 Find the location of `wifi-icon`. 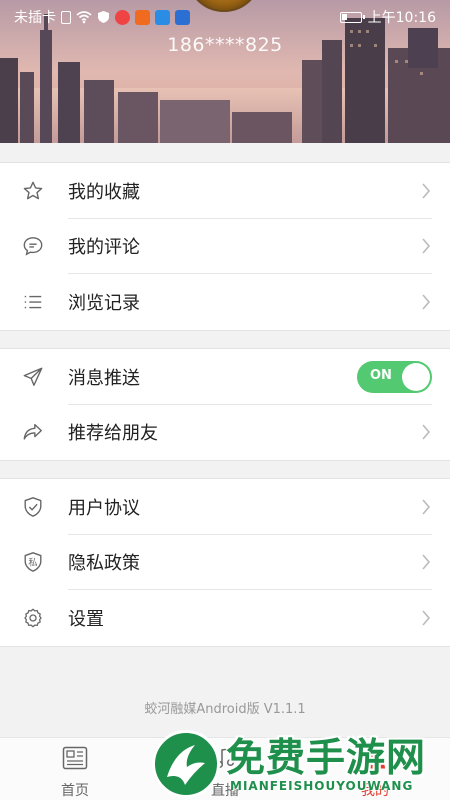

wifi-icon is located at coordinates (84, 16).